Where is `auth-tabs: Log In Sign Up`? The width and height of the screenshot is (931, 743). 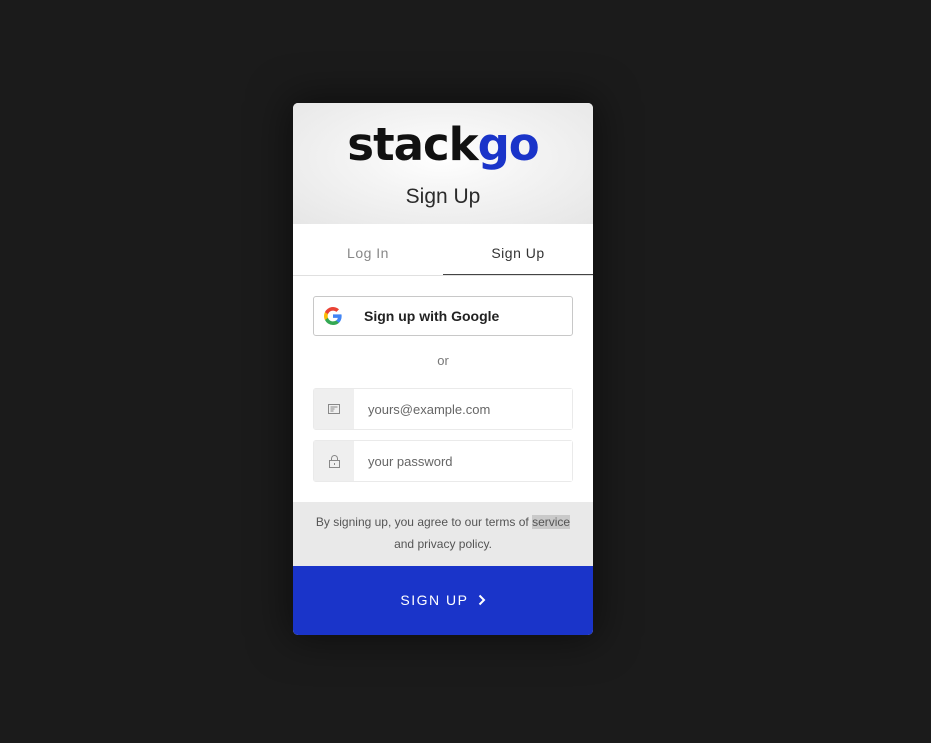 auth-tabs: Log In Sign Up is located at coordinates (443, 250).